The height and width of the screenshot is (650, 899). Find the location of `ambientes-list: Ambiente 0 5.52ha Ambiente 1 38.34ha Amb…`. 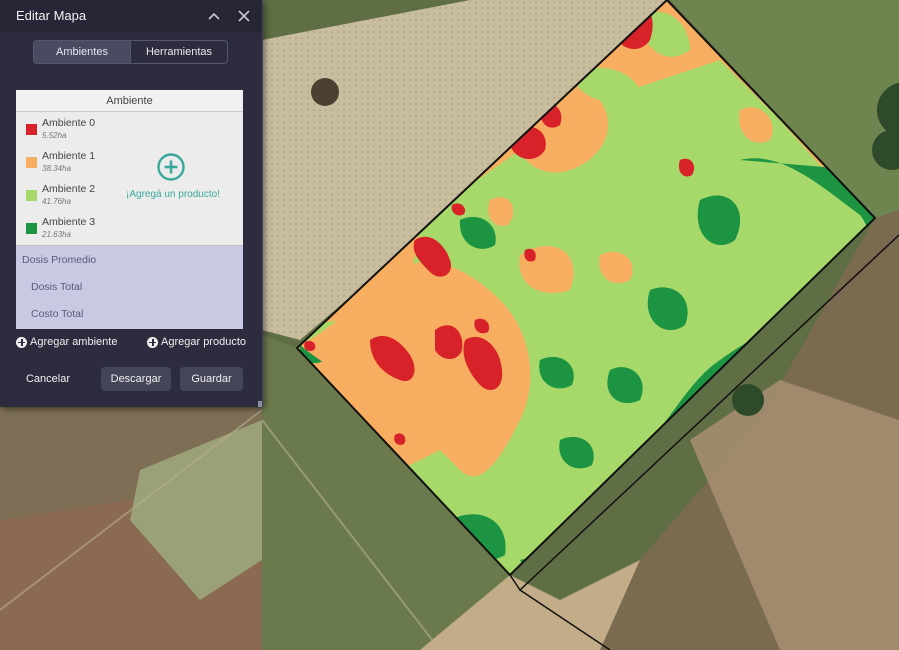

ambientes-list: Ambiente 0 5.52ha Ambiente 1 38.34ha Amb… is located at coordinates (129, 179).